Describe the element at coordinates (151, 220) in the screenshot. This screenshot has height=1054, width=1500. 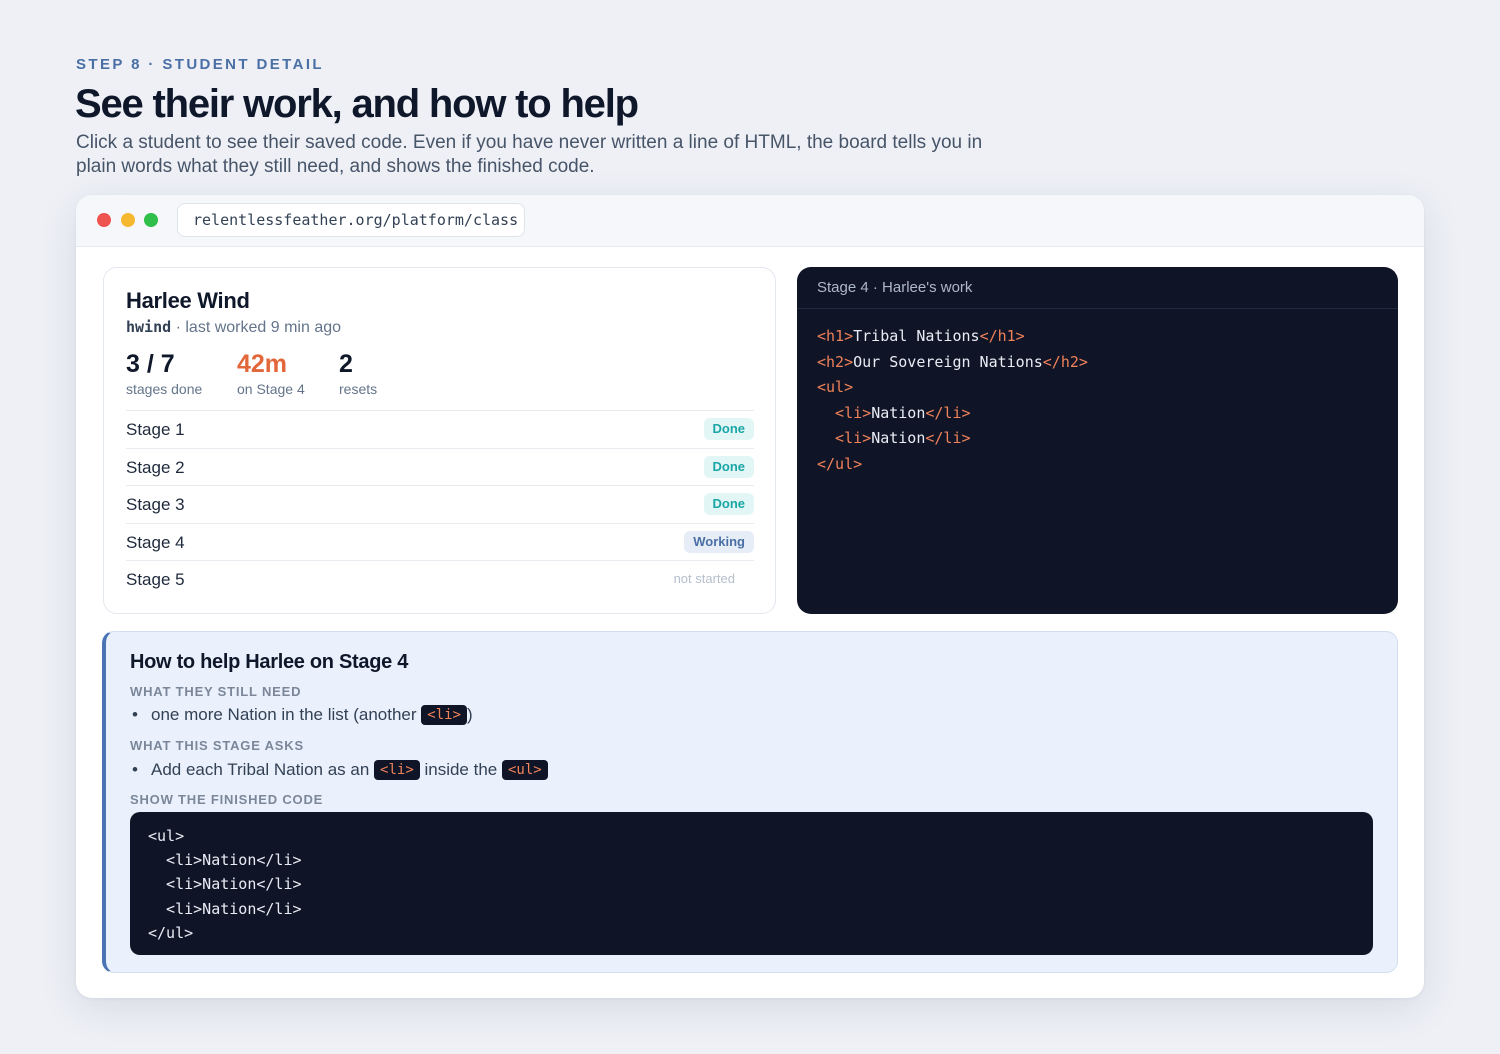
I see `maximize-window-dot-icon` at that location.